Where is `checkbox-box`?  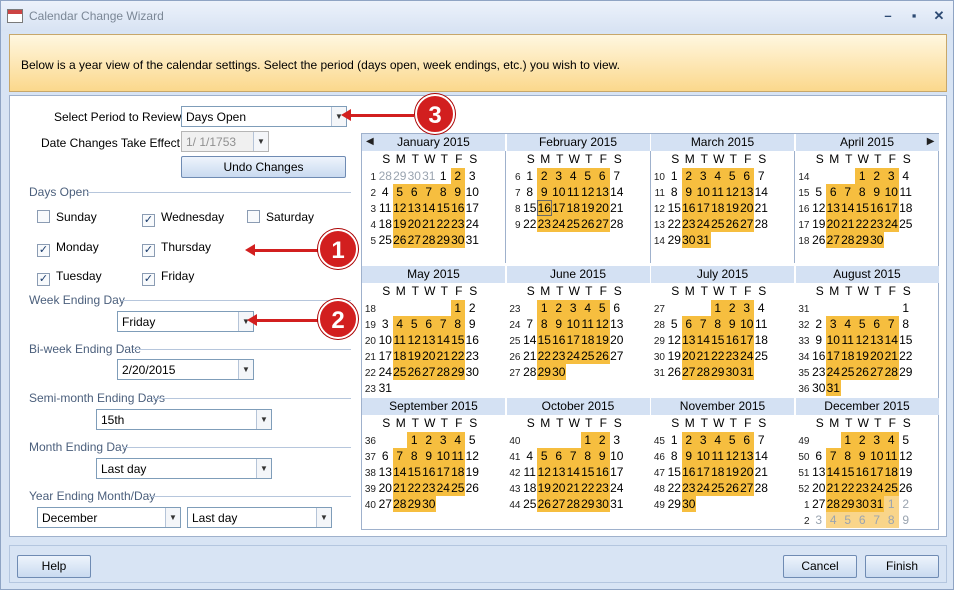
checkbox-box is located at coordinates (253, 216).